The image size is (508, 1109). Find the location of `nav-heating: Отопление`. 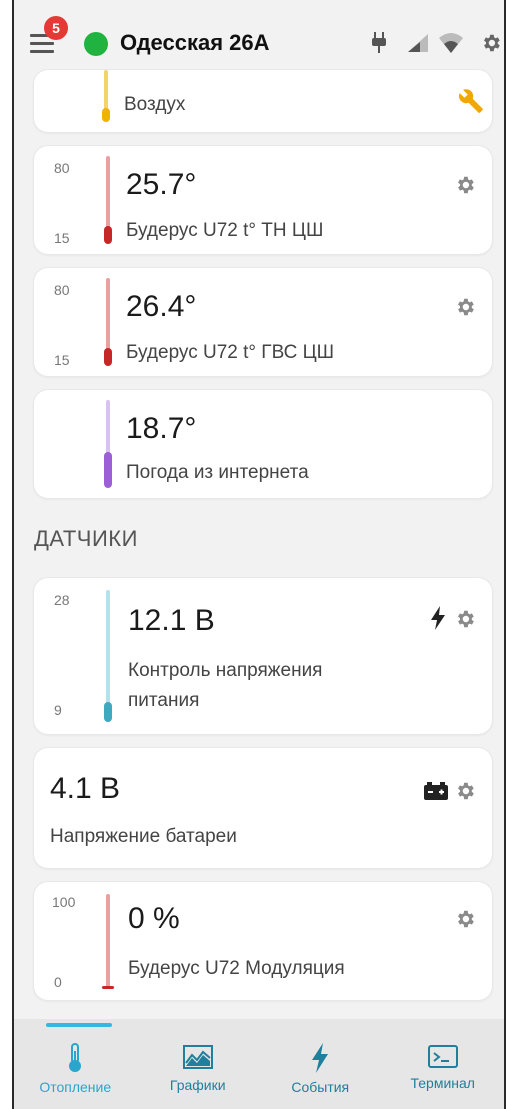

nav-heating: Отопление is located at coordinates (75, 1064).